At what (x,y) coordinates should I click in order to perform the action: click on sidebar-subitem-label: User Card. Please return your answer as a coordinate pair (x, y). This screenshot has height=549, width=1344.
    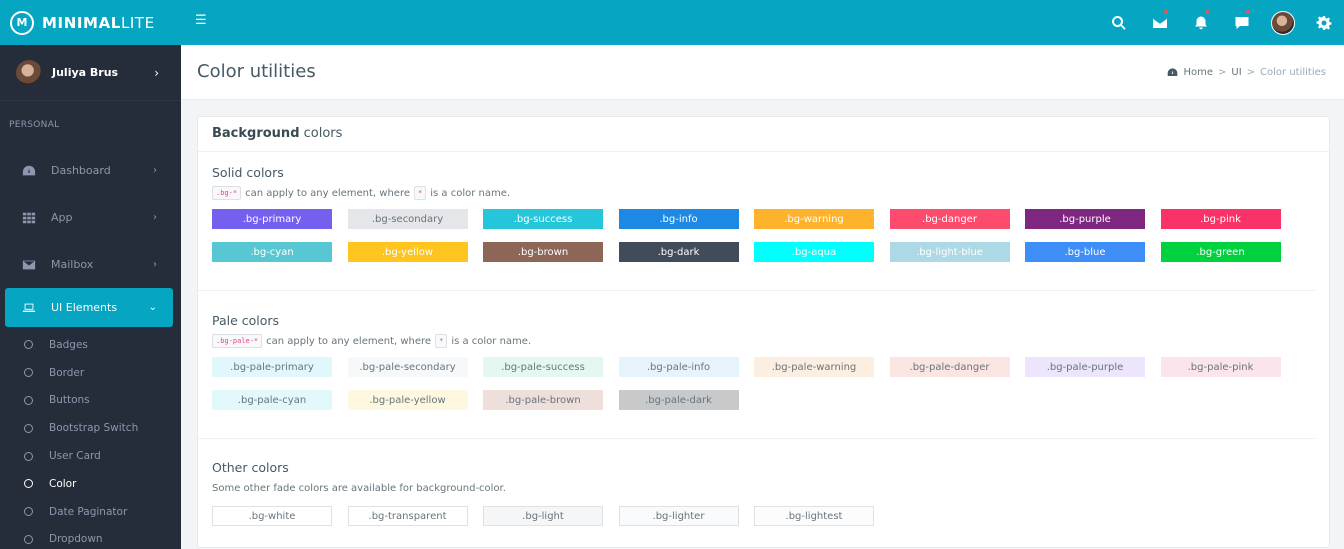
    Looking at the image, I should click on (75, 456).